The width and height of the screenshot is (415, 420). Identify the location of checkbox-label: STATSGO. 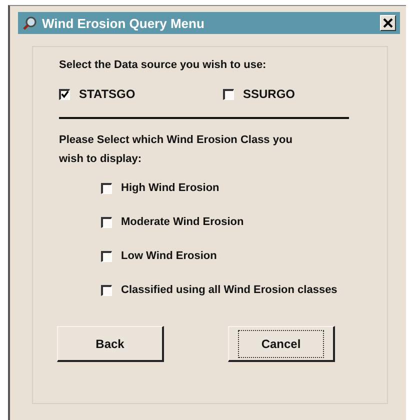
(107, 94).